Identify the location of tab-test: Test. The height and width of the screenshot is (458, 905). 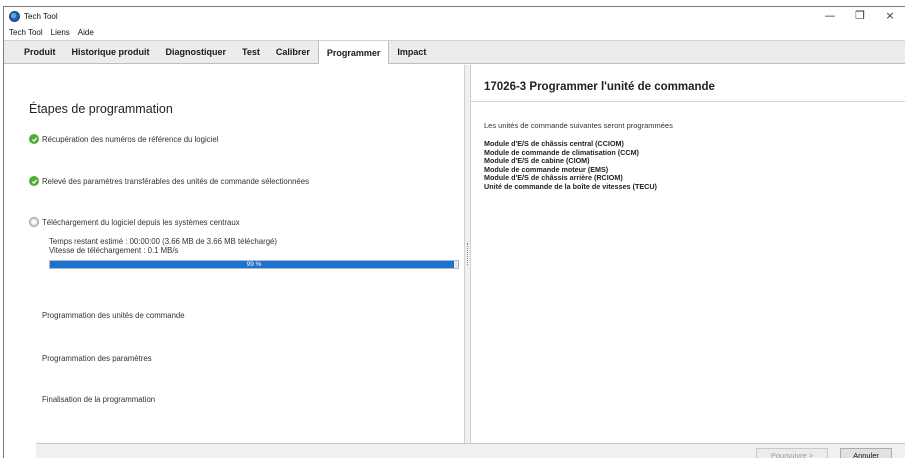
(251, 52).